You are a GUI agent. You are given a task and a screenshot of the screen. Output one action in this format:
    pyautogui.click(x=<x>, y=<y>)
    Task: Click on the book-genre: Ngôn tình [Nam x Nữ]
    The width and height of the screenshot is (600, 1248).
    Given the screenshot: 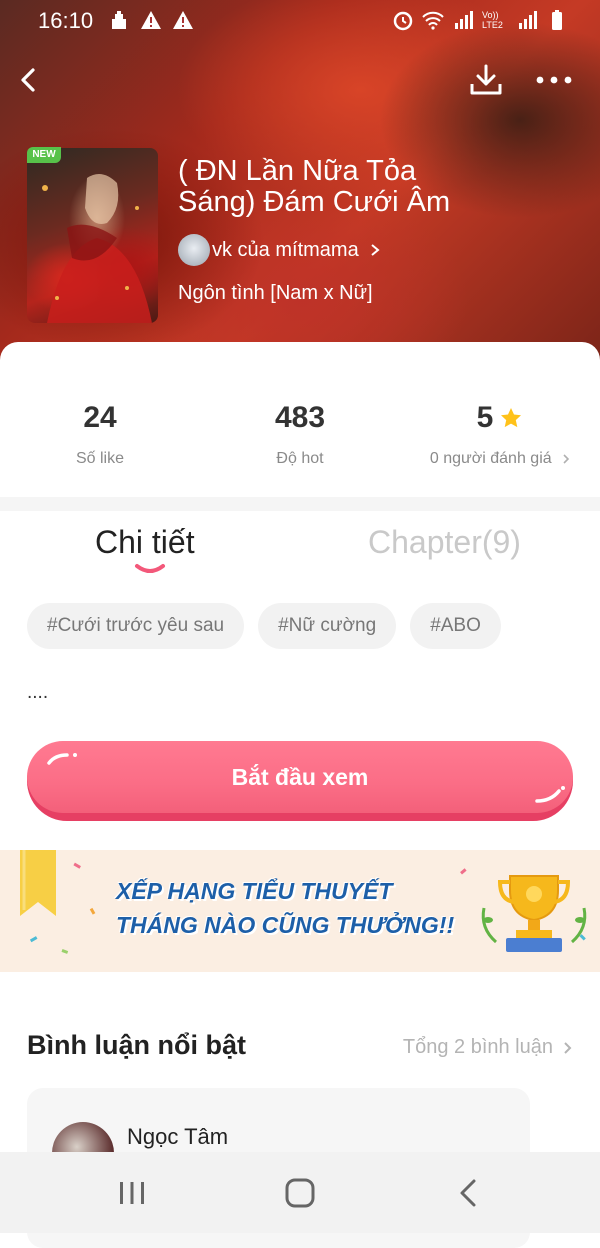 What is the action you would take?
    pyautogui.click(x=275, y=293)
    